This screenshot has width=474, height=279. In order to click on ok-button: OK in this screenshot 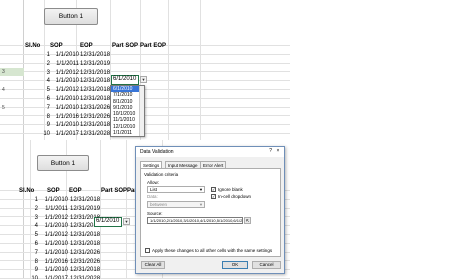, I will do `click(235, 265)`.